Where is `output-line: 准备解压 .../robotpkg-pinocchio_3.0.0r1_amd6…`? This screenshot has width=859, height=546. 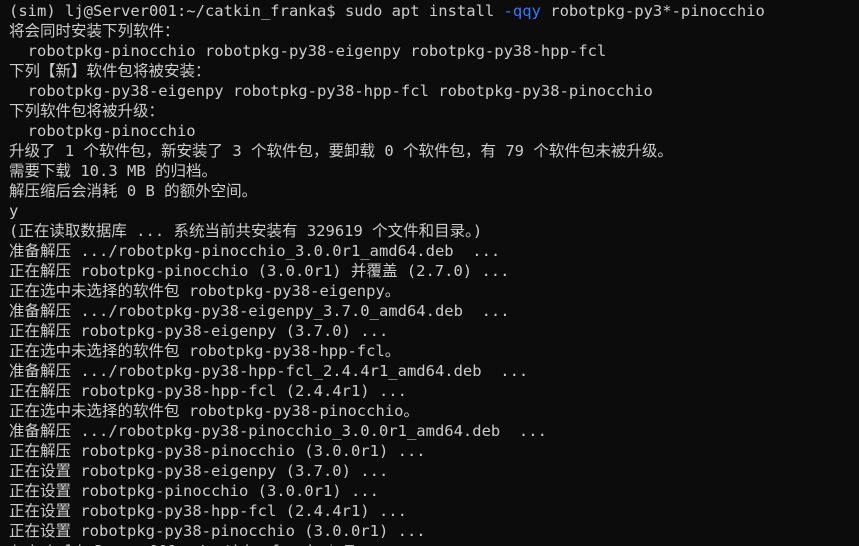
output-line: 准备解压 .../robotpkg-pinocchio_3.0.0r1_amd6… is located at coordinates (434, 251).